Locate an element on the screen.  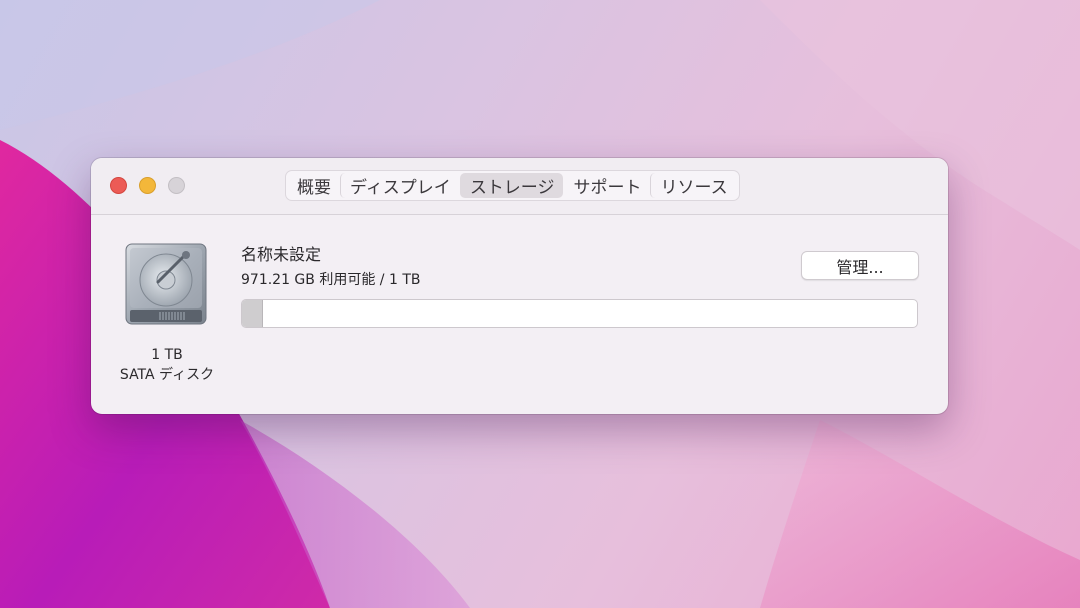
disk-caption: 1 TB SATA ディスク is located at coordinates (167, 365).